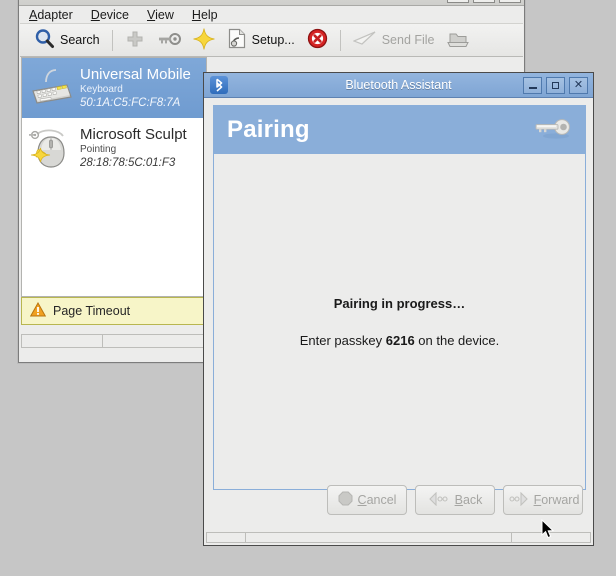 Image resolution: width=616 pixels, height=576 pixels. What do you see at coordinates (399, 129) in the screenshot?
I see `dialog-header: Pairing` at bounding box center [399, 129].